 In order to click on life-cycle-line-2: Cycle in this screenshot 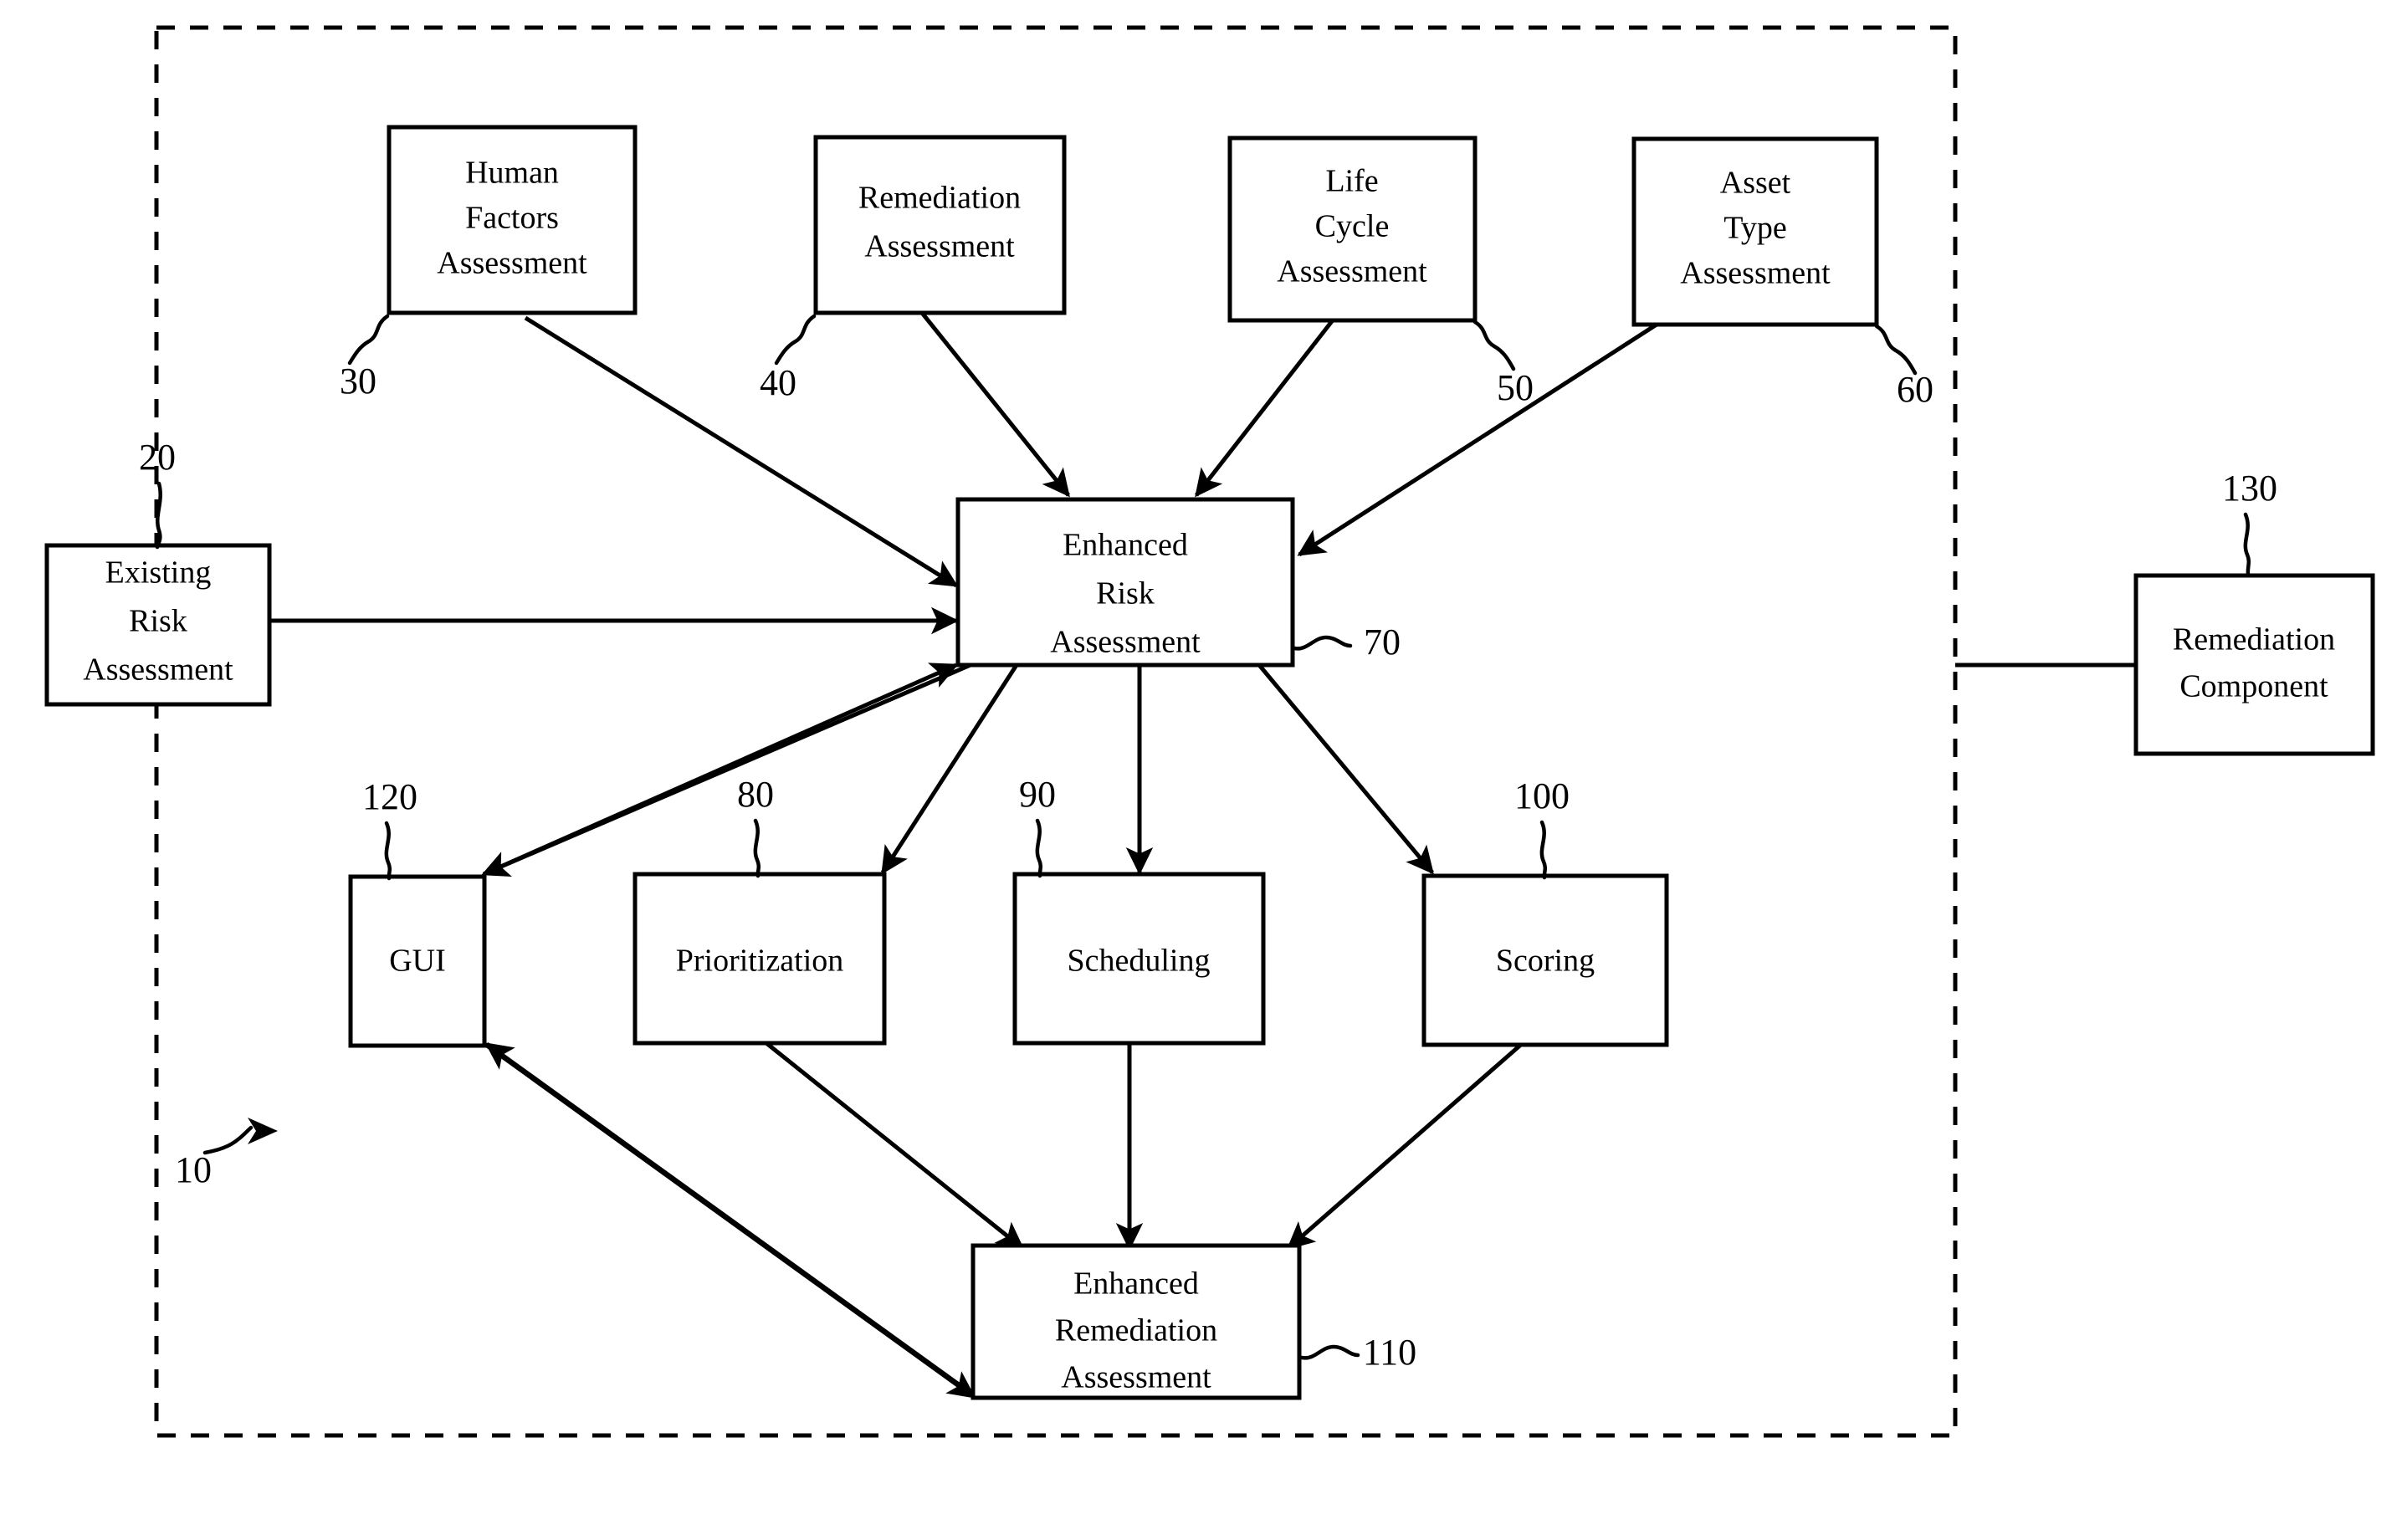, I will do `click(1352, 227)`.